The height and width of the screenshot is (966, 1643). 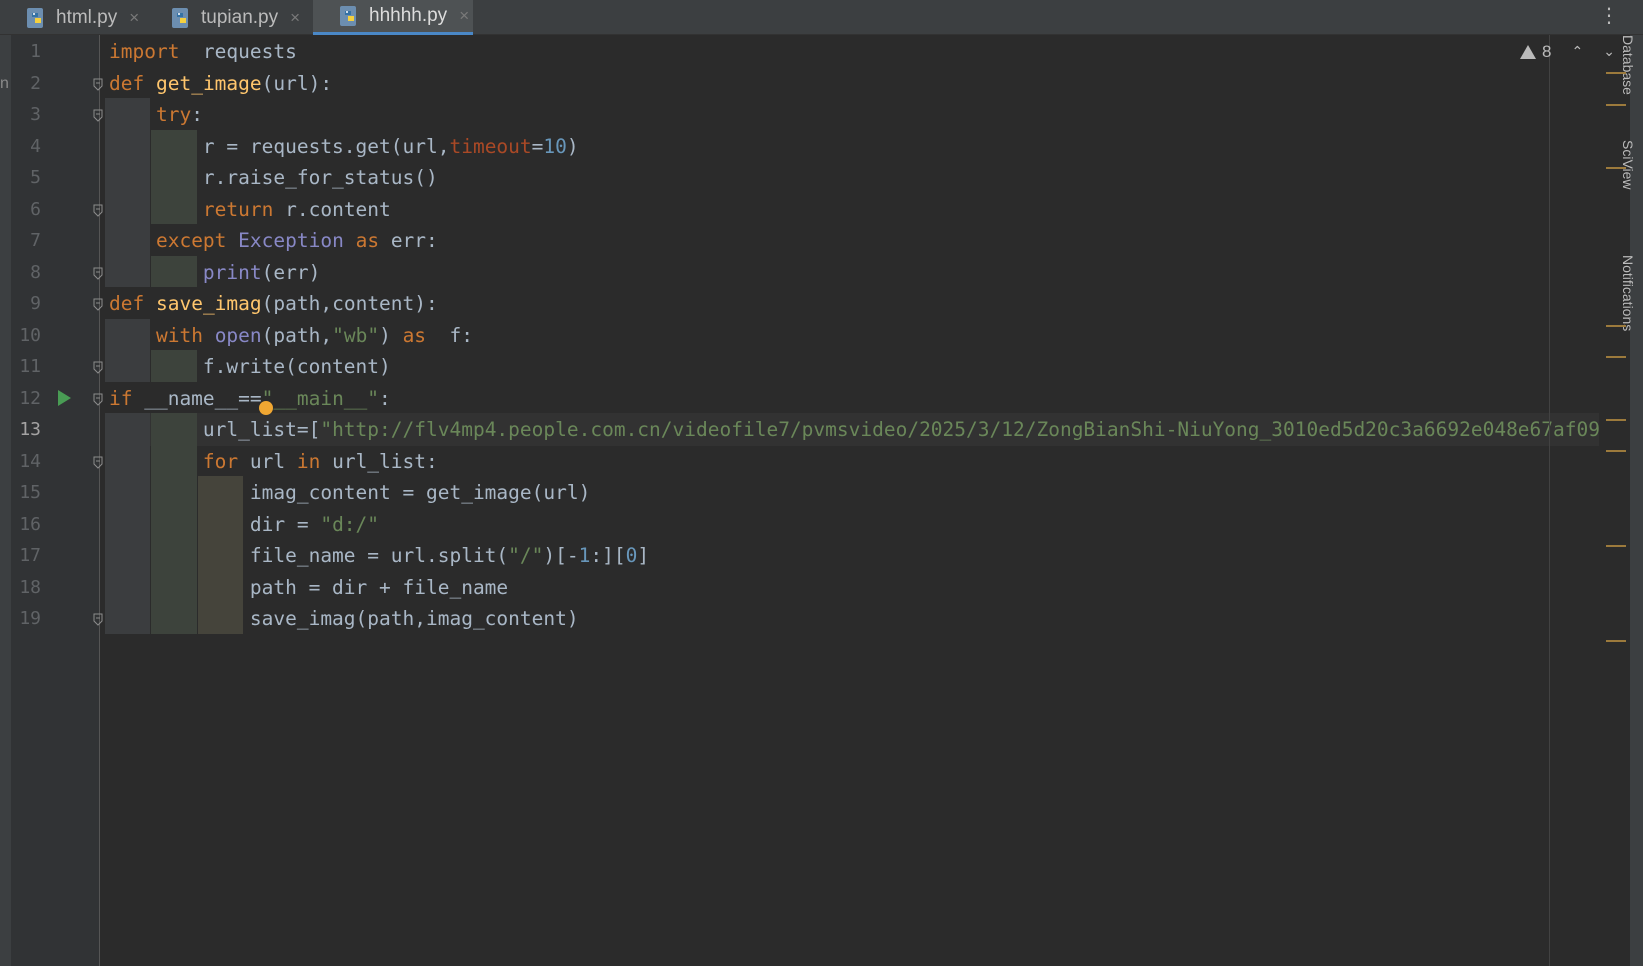 I want to click on tab-options-menu-icon: ⋮, so click(x=1609, y=15).